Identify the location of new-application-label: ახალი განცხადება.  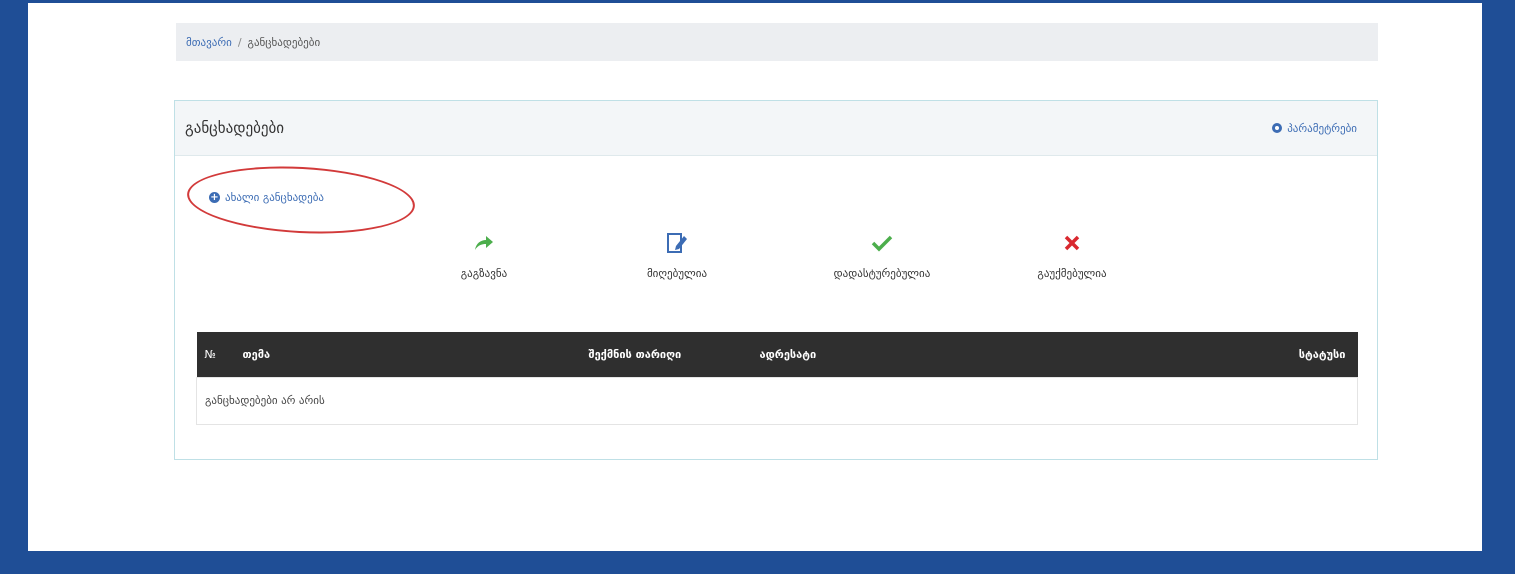
(275, 197).